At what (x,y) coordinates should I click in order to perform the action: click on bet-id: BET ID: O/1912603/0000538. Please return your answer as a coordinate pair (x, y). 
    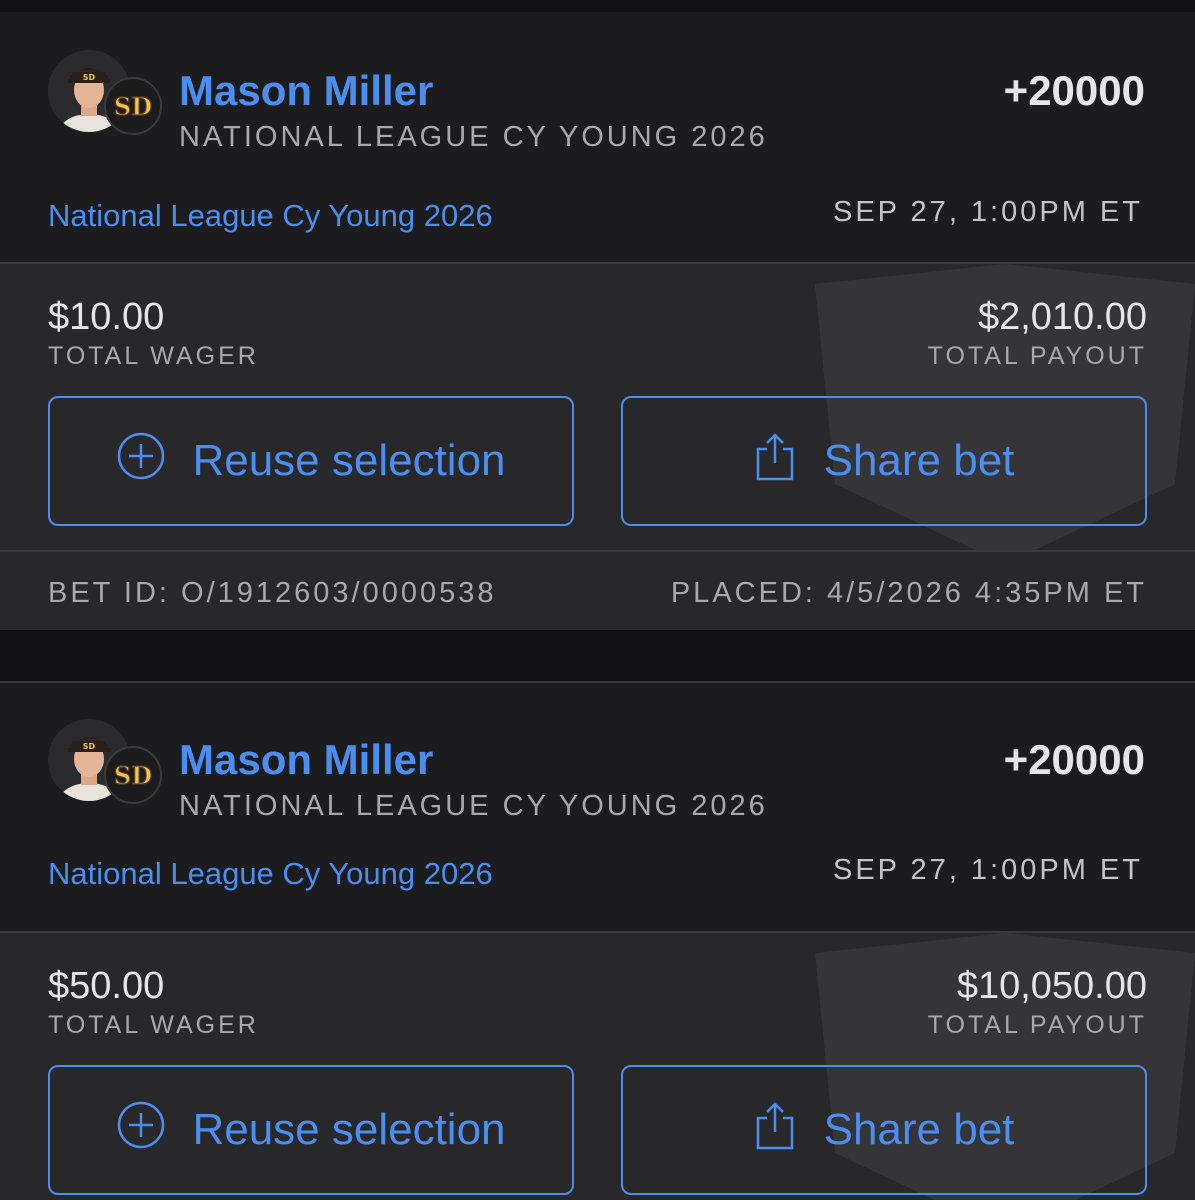
    Looking at the image, I should click on (272, 593).